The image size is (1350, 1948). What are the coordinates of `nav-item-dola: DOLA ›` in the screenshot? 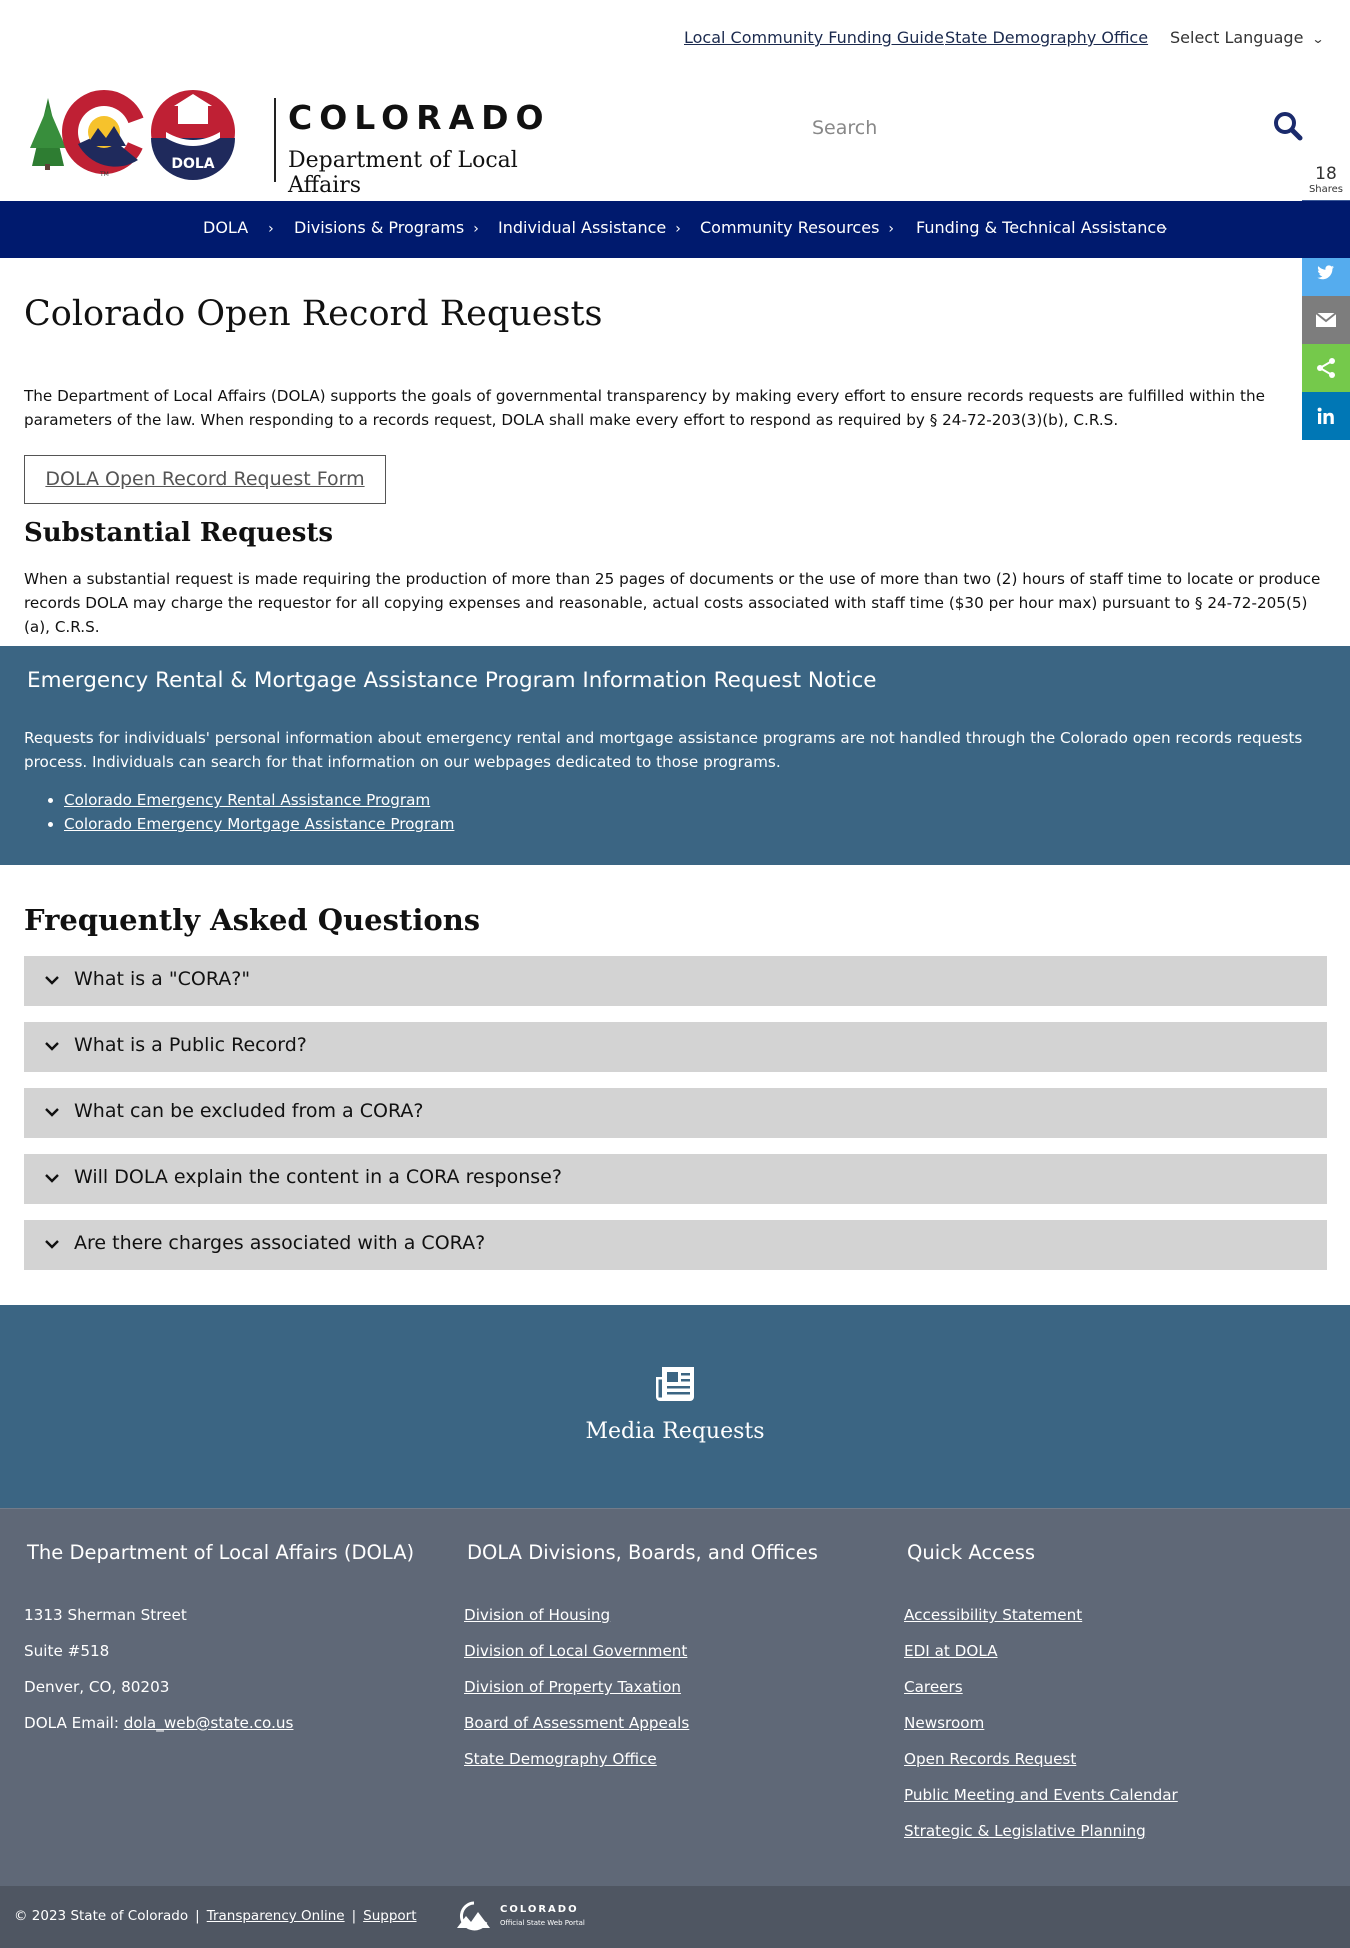 It's located at (238, 227).